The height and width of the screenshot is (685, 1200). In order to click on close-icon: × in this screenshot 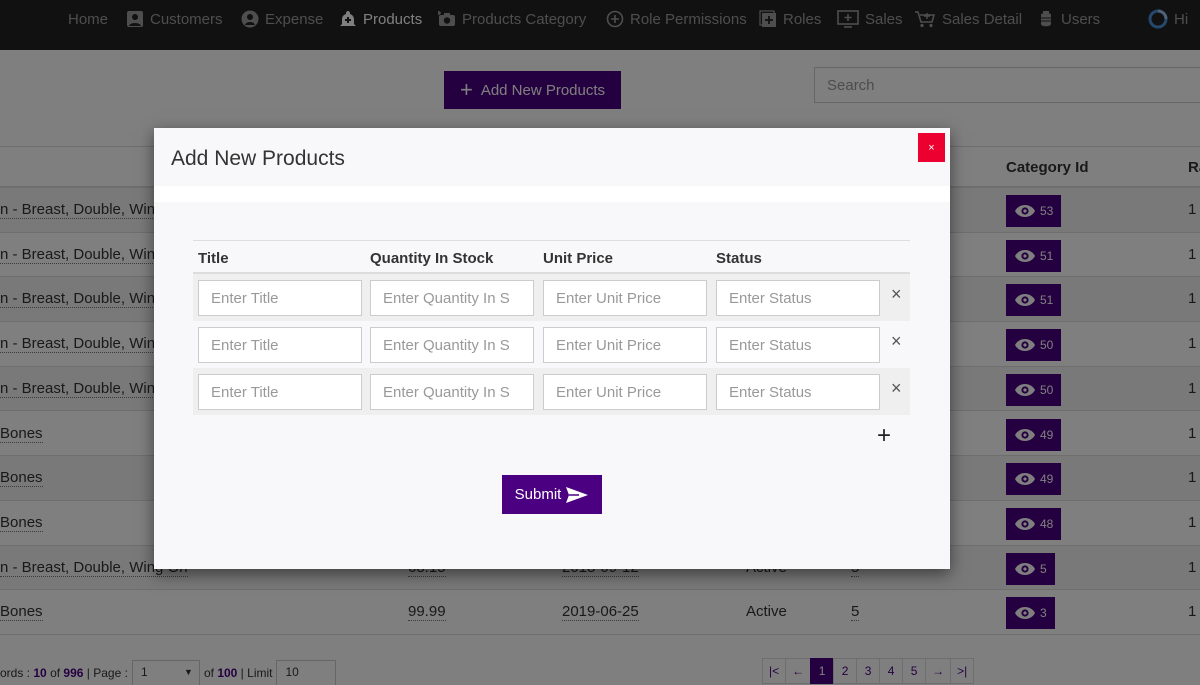, I will do `click(931, 147)`.